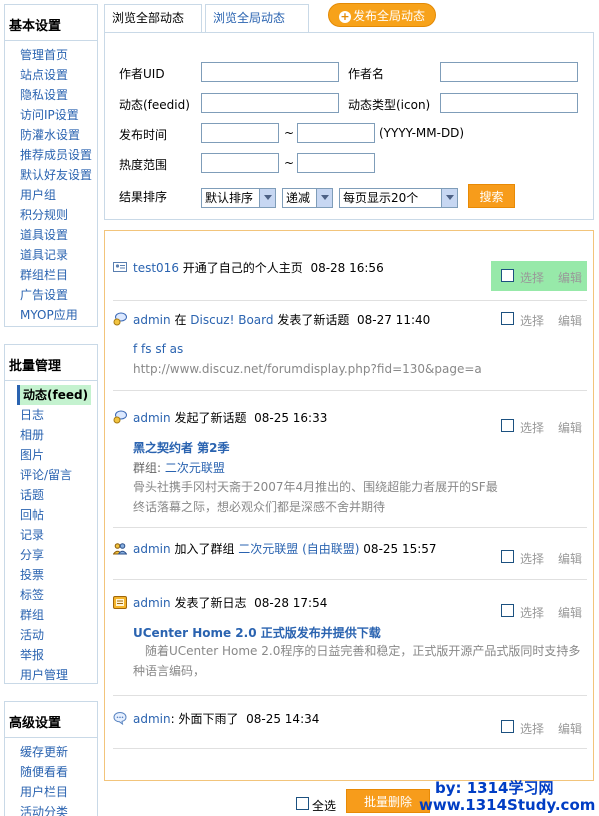 The height and width of the screenshot is (816, 599). What do you see at coordinates (51, 555) in the screenshot?
I see `sidebar-item-share: 分享` at bounding box center [51, 555].